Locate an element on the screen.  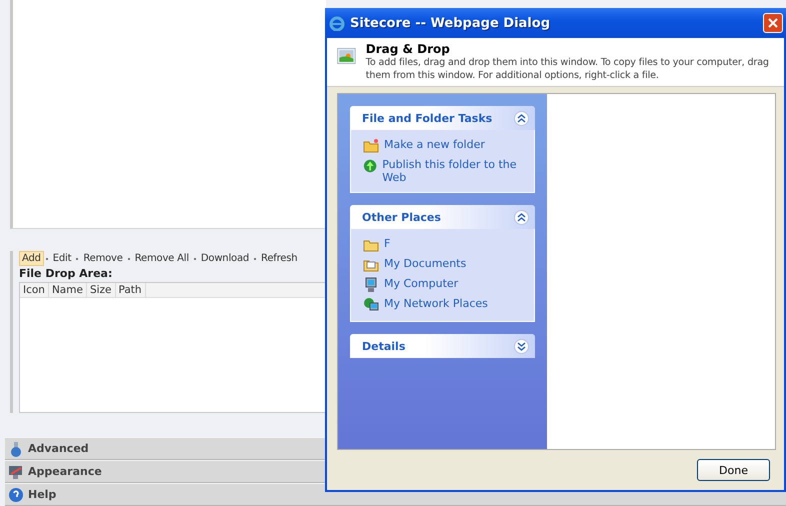
network-icon is located at coordinates (371, 305).